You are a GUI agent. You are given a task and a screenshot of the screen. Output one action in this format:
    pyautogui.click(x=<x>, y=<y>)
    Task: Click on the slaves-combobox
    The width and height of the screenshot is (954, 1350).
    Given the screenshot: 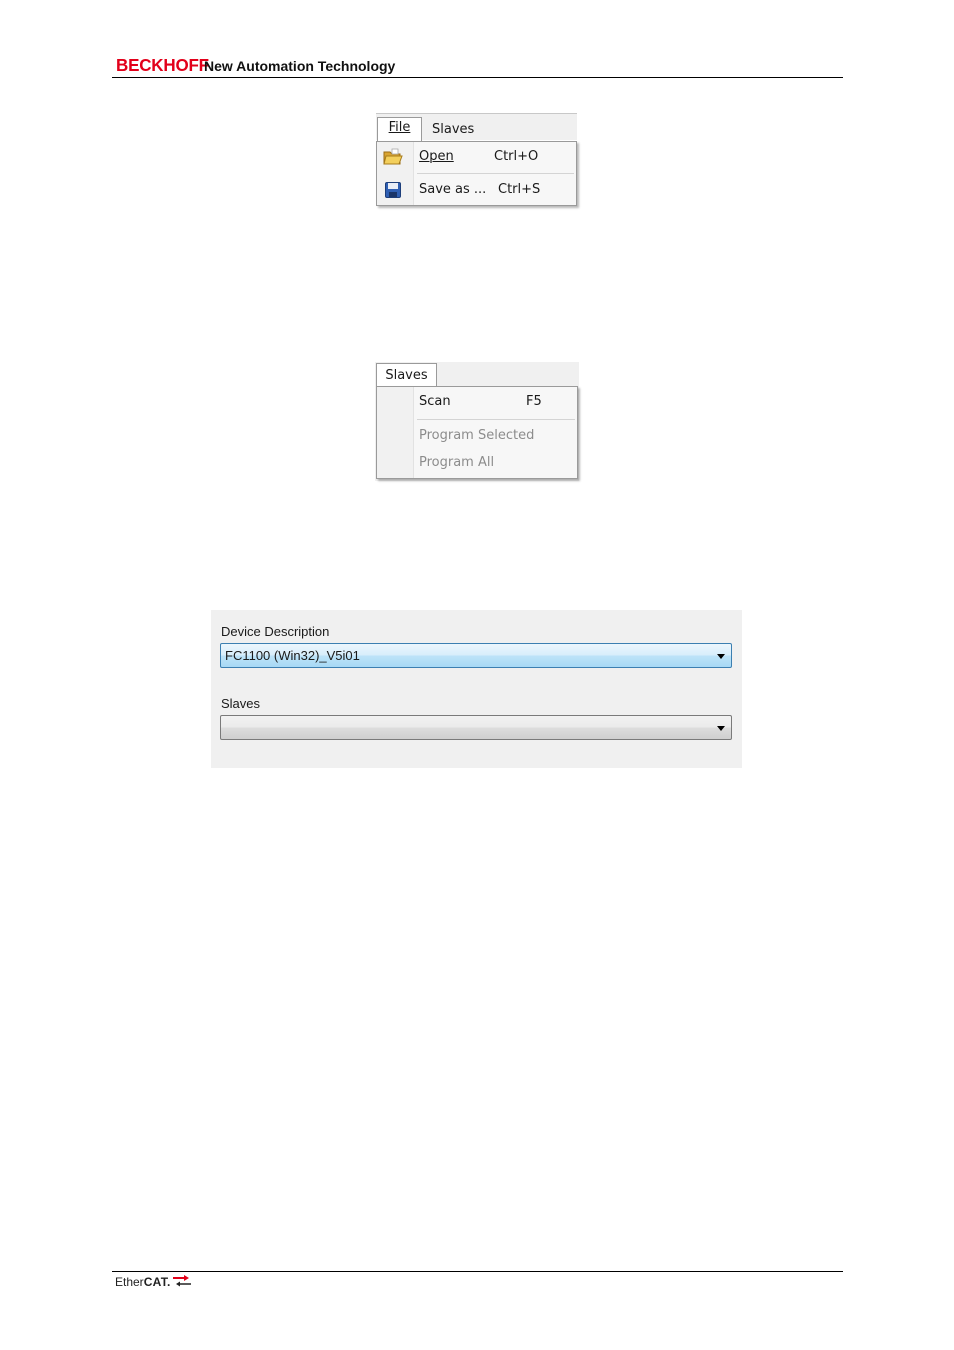 What is the action you would take?
    pyautogui.click(x=476, y=727)
    